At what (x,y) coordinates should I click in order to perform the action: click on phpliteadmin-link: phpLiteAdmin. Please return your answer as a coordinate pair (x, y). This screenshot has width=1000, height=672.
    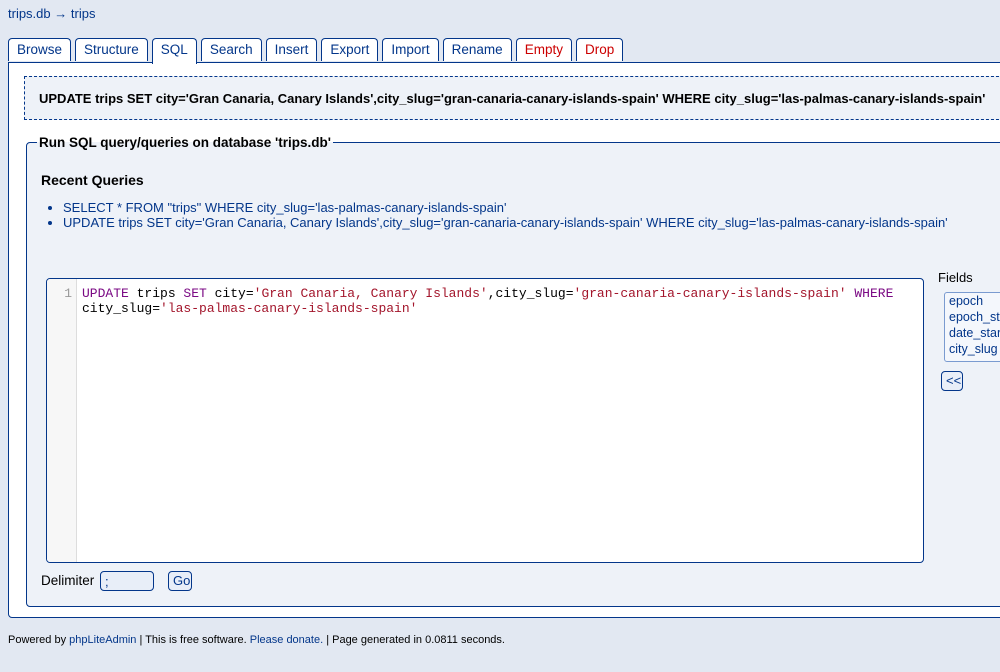
    Looking at the image, I should click on (102, 640).